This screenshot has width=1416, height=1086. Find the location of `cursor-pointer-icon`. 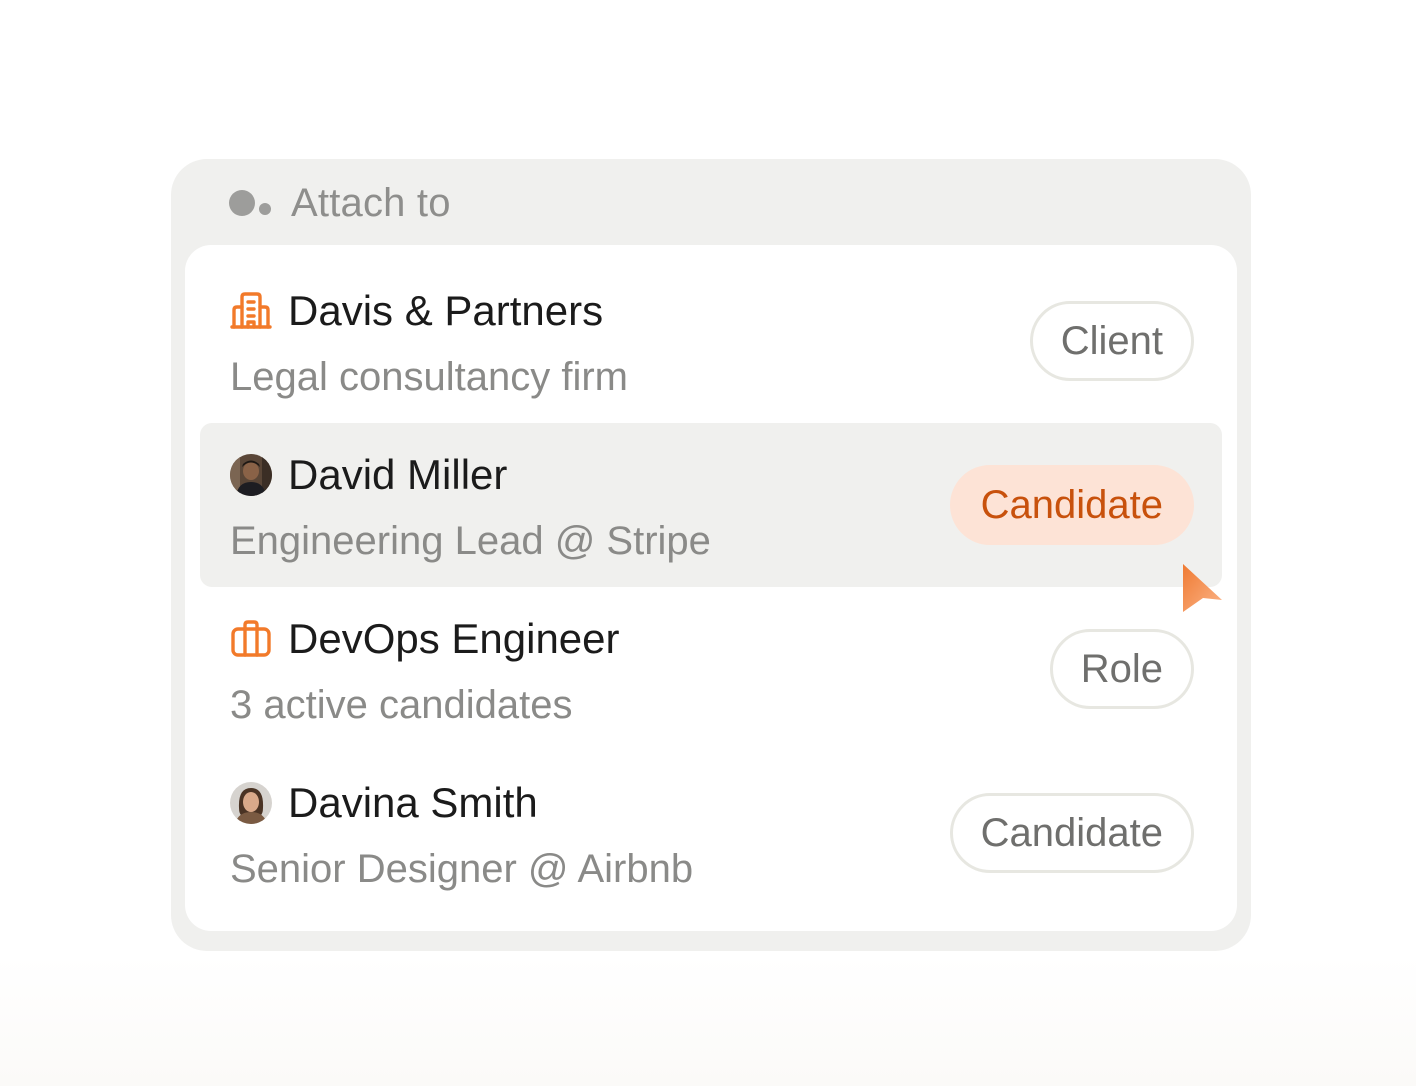

cursor-pointer-icon is located at coordinates (1203, 590).